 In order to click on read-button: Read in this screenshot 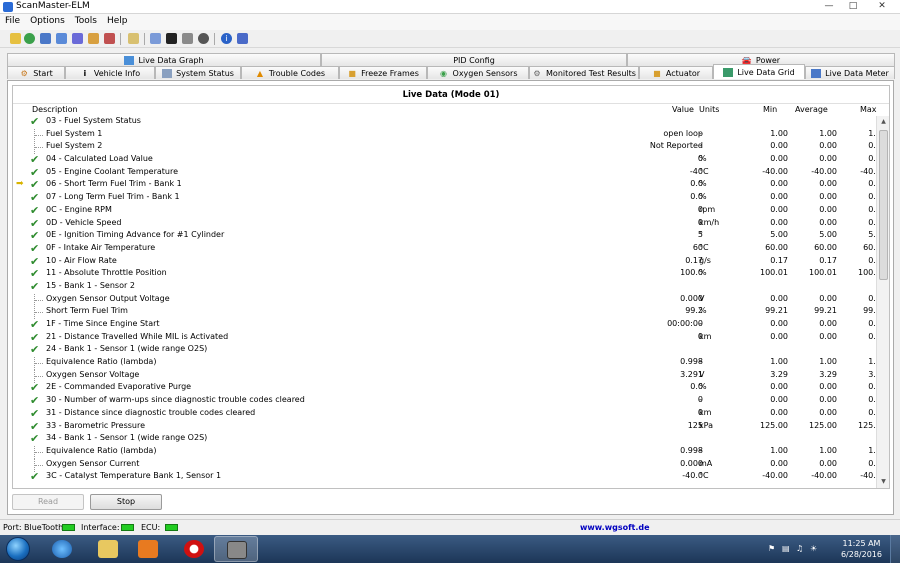, I will do `click(48, 502)`.